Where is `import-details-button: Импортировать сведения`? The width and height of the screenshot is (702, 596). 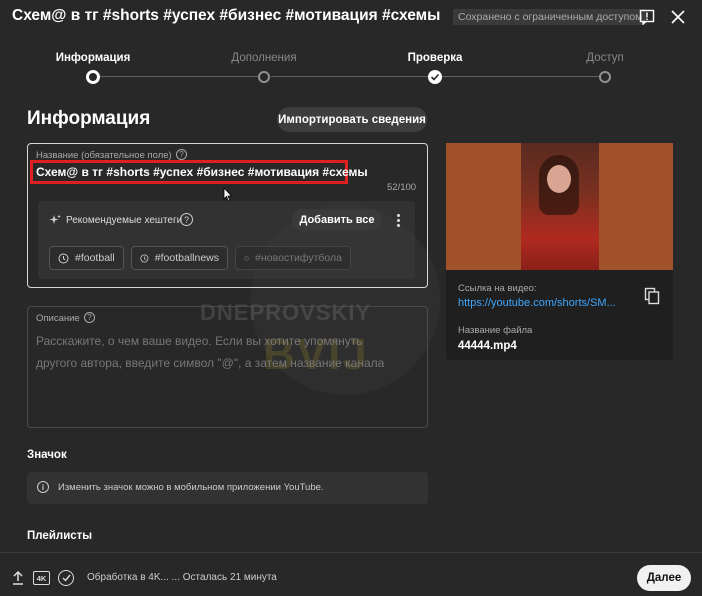
import-details-button: Импортировать сведения is located at coordinates (352, 119).